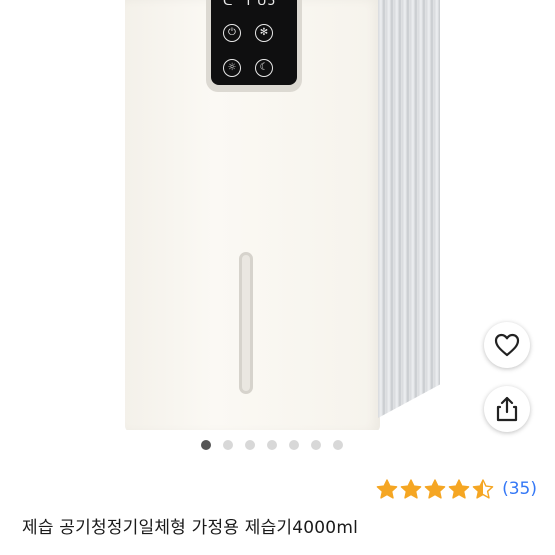 The width and height of the screenshot is (555, 555). What do you see at coordinates (254, 42) in the screenshot?
I see `control-panel-screen: ᑕ ᒣ ᑌ5 ⏻ ✻ ☼ ☾` at bounding box center [254, 42].